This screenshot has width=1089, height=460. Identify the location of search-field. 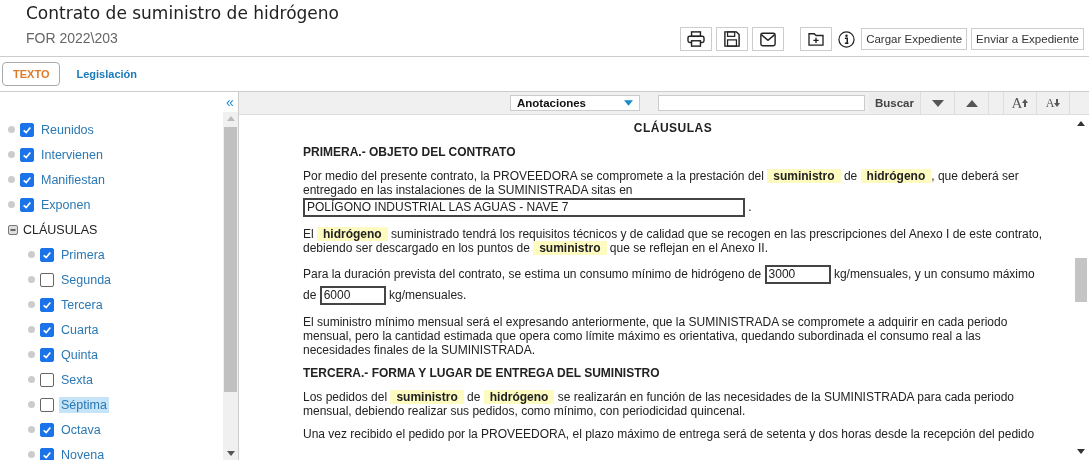
(761, 103).